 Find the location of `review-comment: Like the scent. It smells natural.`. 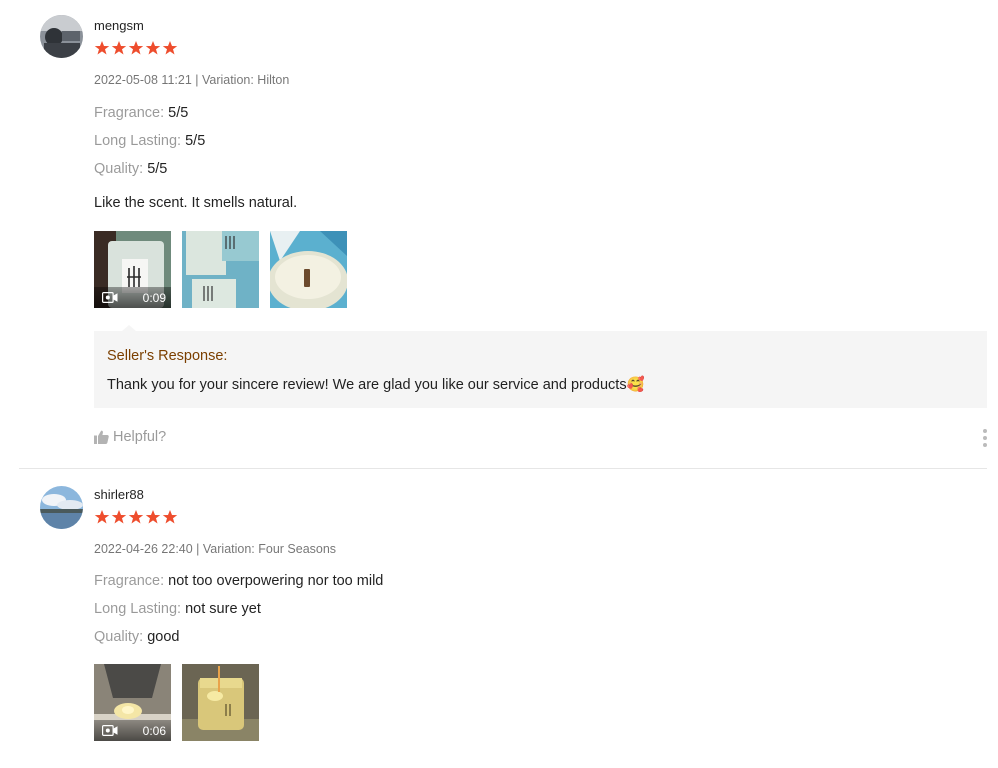

review-comment: Like the scent. It smells natural. is located at coordinates (196, 203).